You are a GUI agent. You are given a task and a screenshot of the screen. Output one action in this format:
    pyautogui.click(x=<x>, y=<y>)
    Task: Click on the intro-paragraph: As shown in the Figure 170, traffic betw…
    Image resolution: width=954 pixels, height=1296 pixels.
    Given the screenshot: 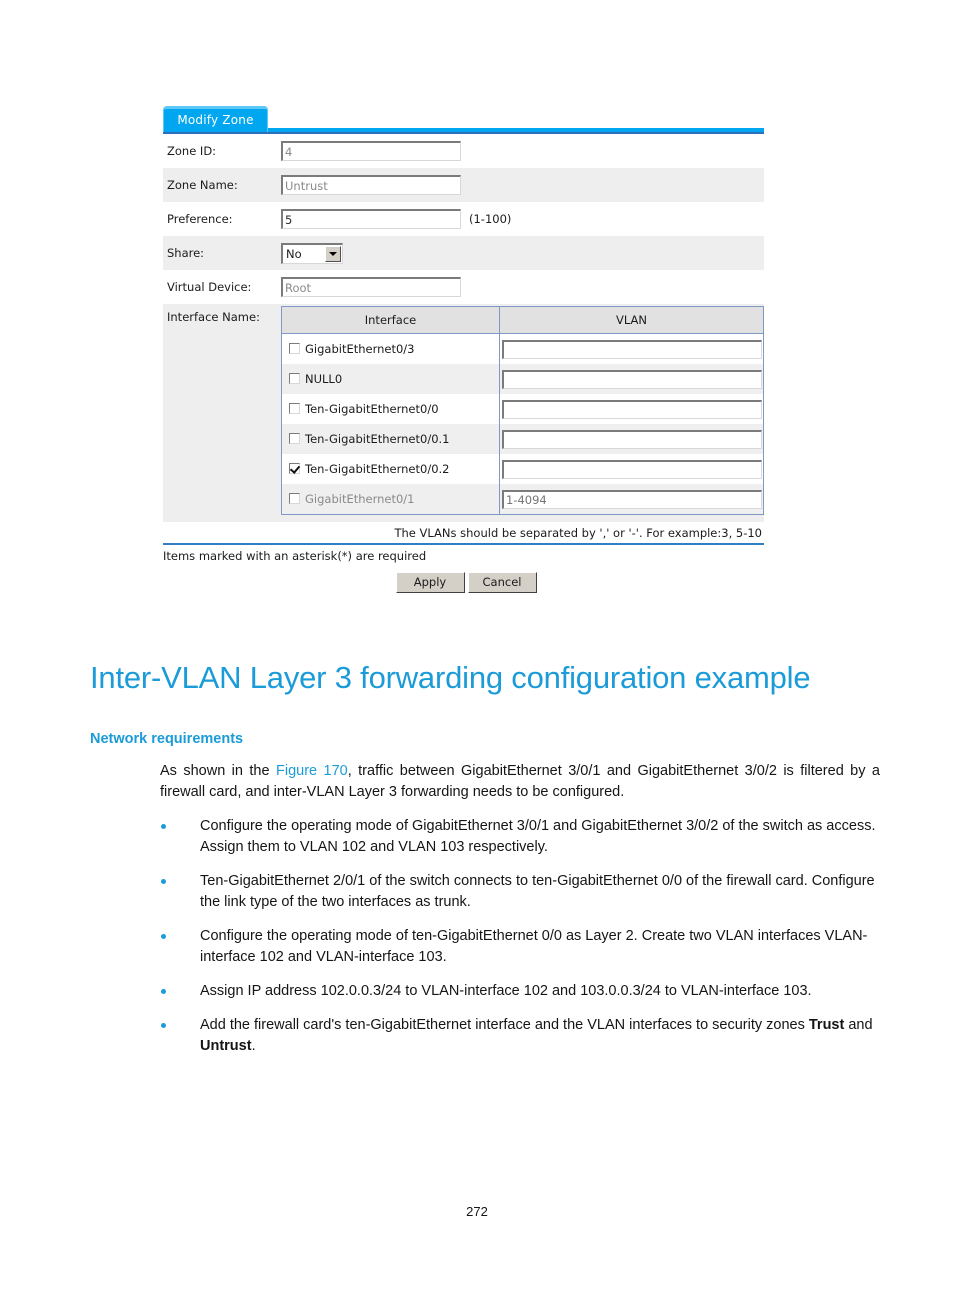 What is the action you would take?
    pyautogui.click(x=520, y=782)
    